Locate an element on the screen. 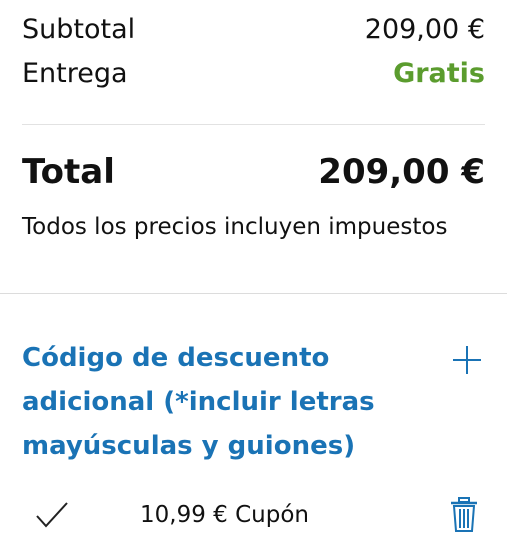  delivery-value: Gratis is located at coordinates (439, 73).